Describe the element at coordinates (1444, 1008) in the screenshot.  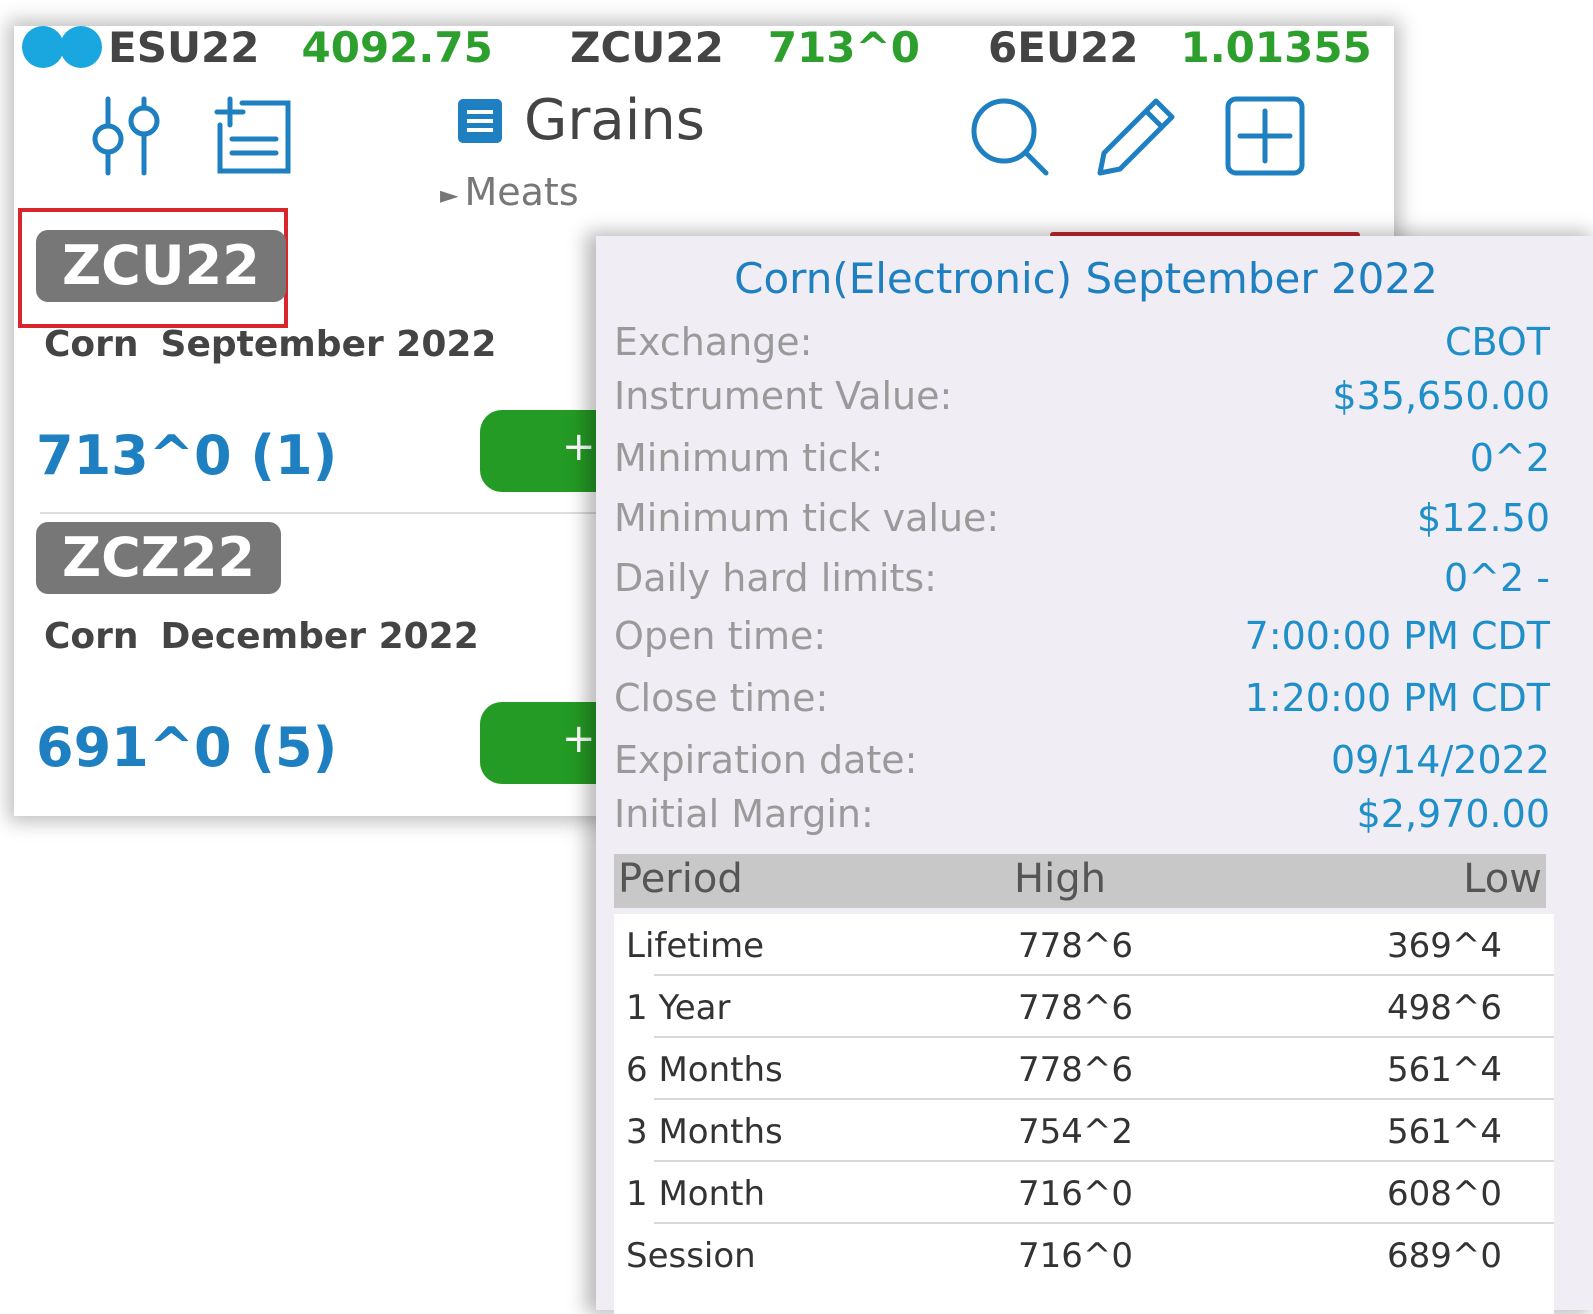
I see `low-cell: 498^6` at that location.